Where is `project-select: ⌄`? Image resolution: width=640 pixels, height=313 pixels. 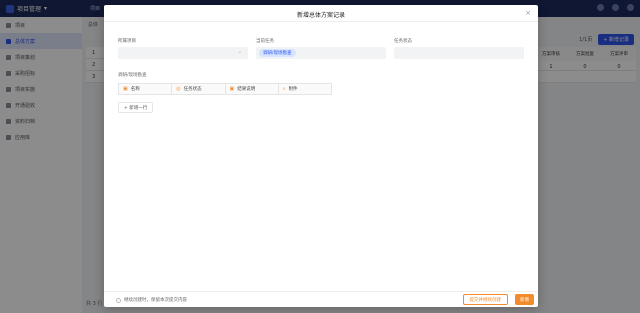 project-select: ⌄ is located at coordinates (183, 53).